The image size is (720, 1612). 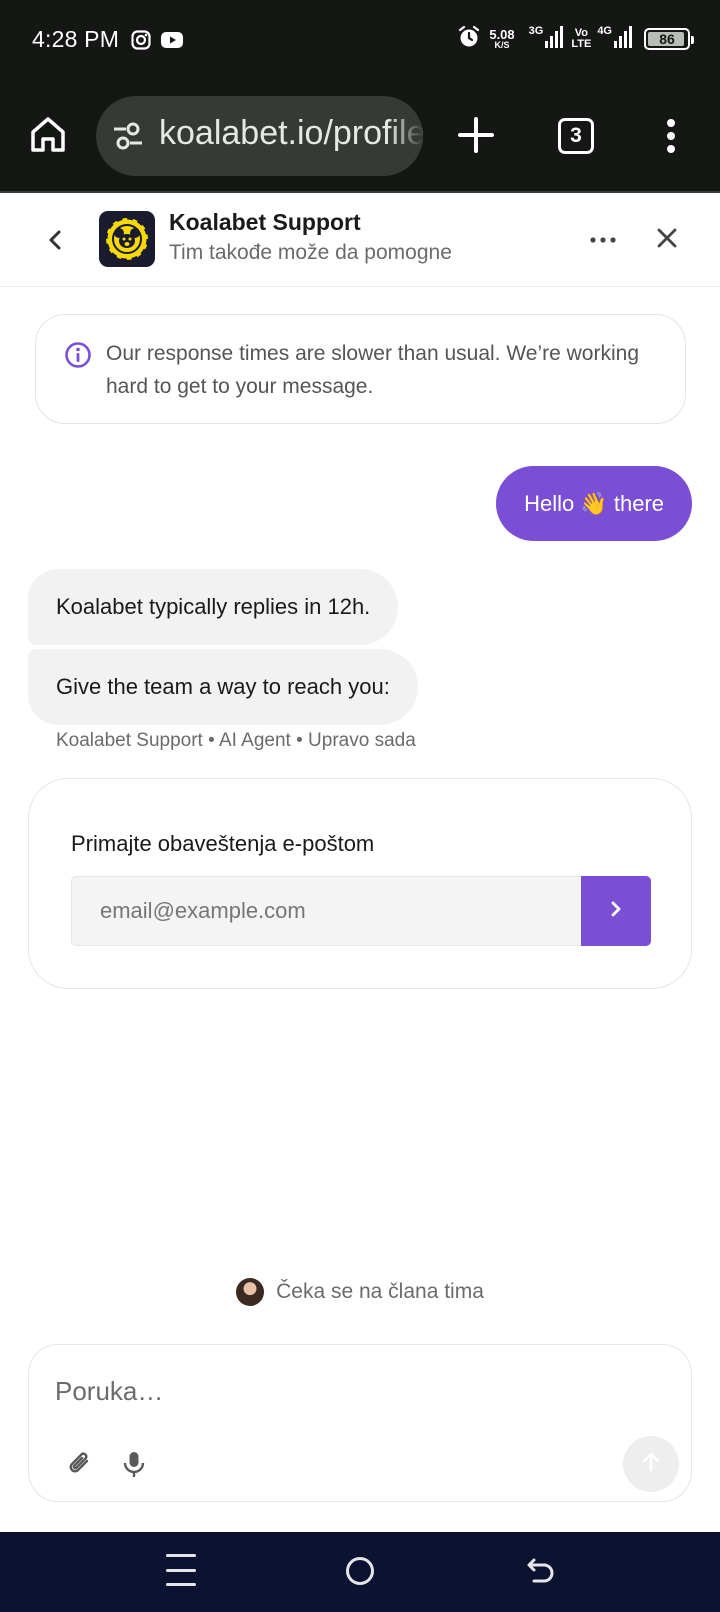 I want to click on avatar, so click(x=250, y=1292).